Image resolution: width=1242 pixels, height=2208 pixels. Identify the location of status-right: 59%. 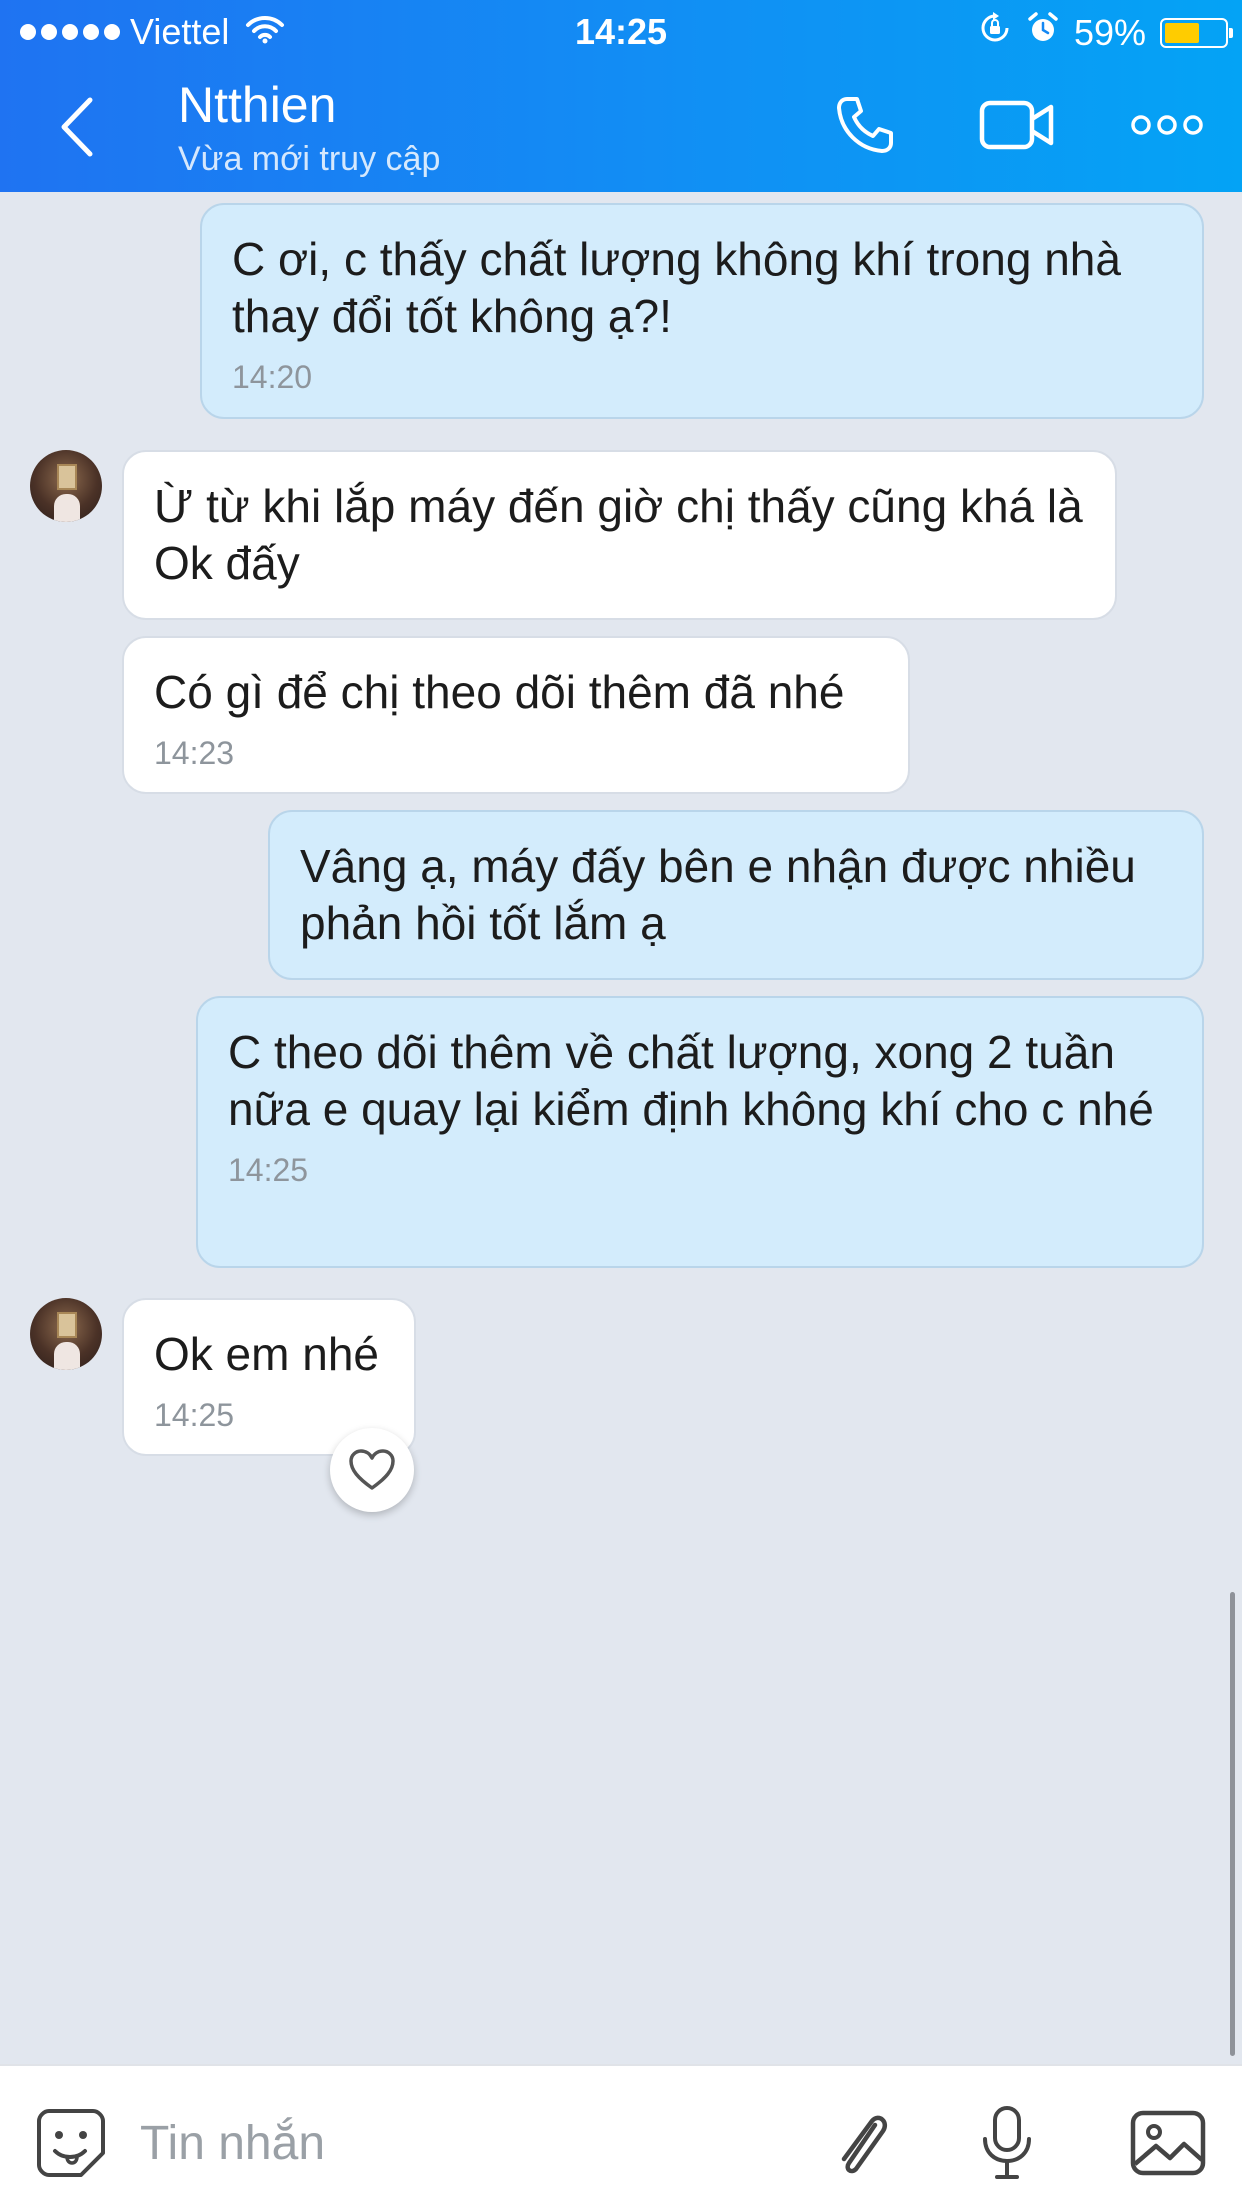
(1105, 32).